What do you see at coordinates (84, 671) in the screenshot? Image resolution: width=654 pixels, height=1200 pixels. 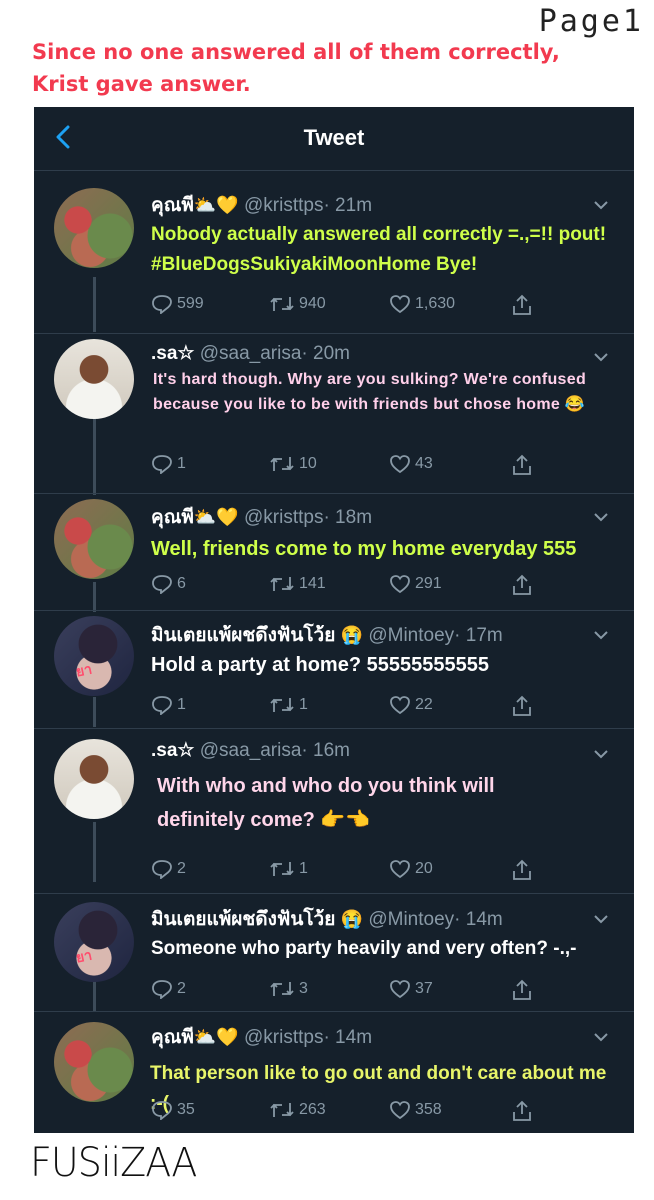 I see `avatar-mark: ยา` at bounding box center [84, 671].